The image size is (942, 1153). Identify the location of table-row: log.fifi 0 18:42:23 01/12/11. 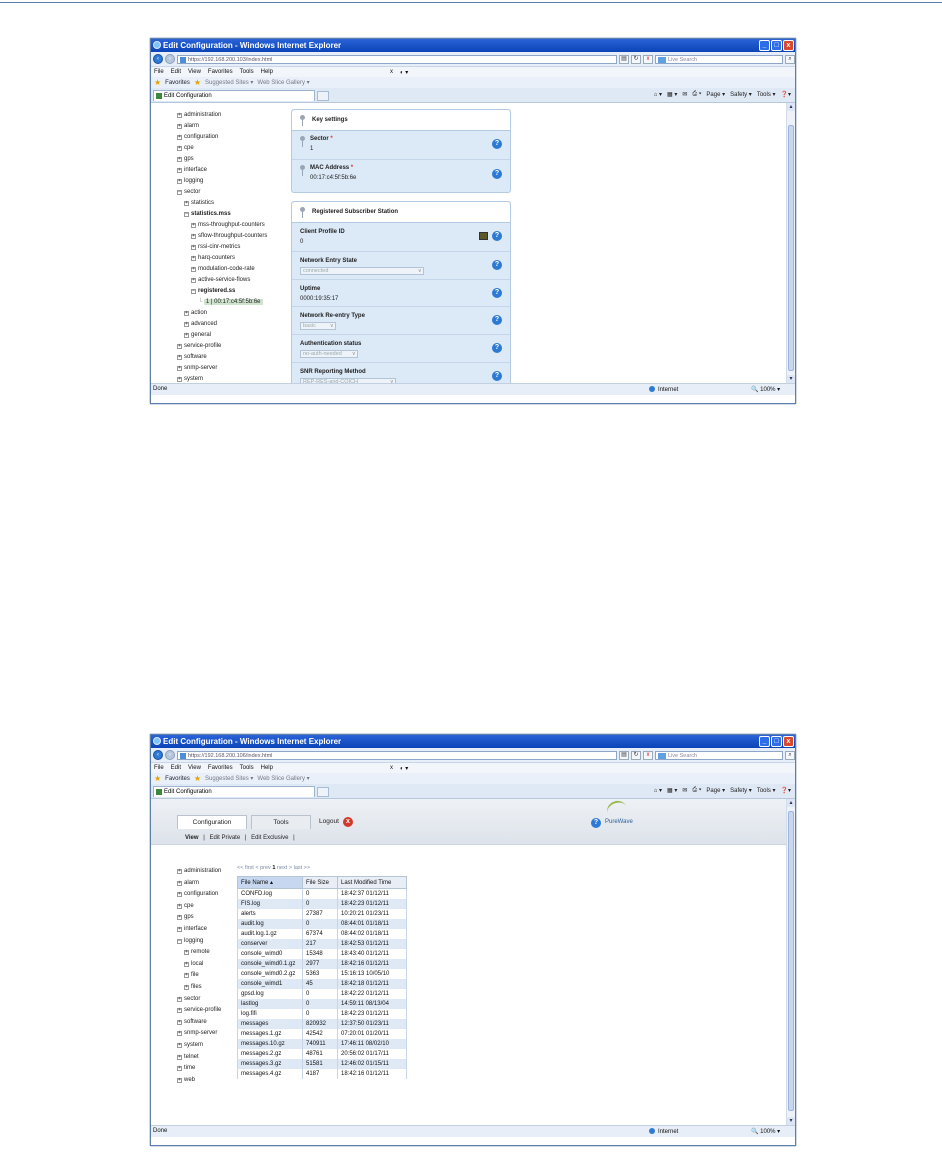
(322, 1014).